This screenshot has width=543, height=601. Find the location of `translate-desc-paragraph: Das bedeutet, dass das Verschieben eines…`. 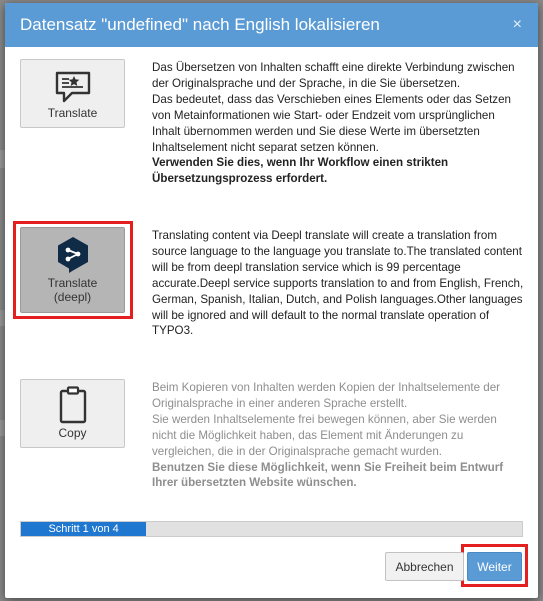

translate-desc-paragraph: Das bedeutet, dass das Verschieben eines… is located at coordinates (331, 123).